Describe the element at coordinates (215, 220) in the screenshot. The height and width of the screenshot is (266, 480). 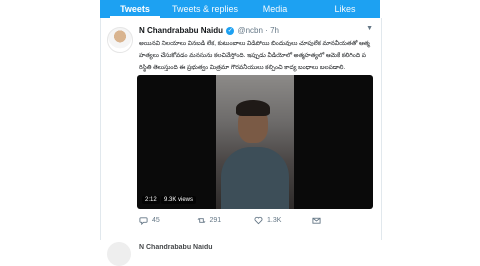
I see `retweet-count: 291` at that location.